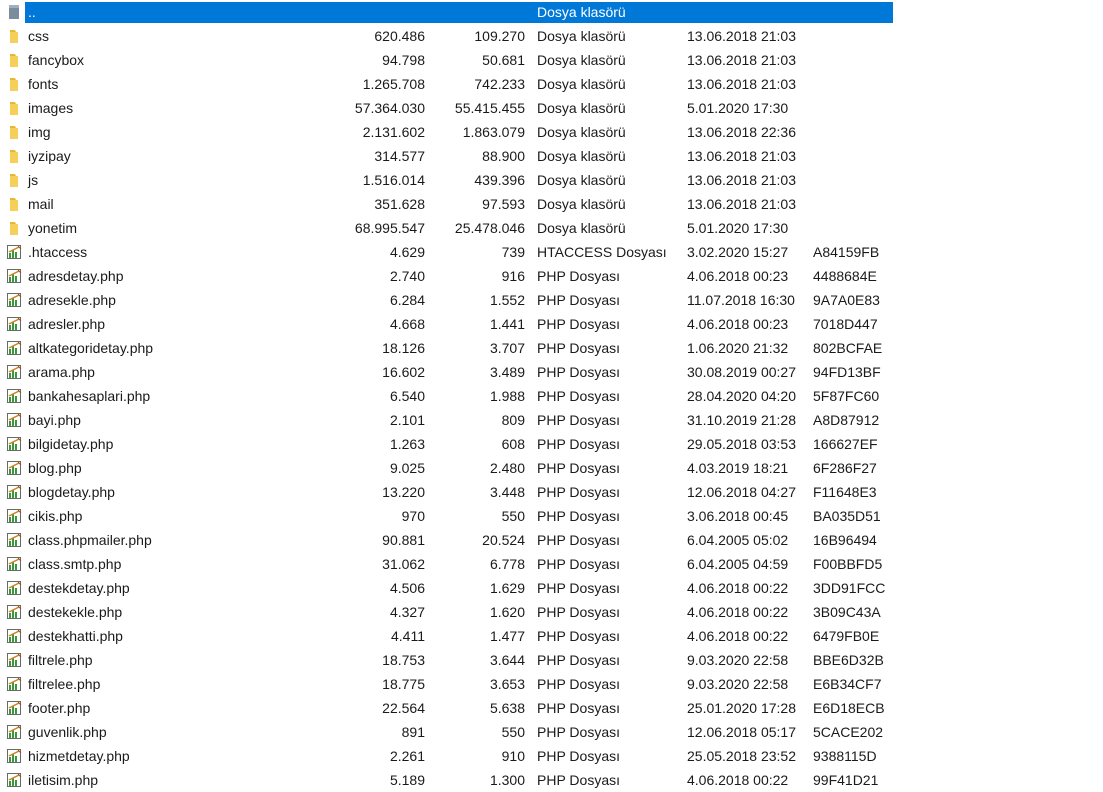 The height and width of the screenshot is (792, 1103). I want to click on item-crc: A8D87912, so click(846, 420).